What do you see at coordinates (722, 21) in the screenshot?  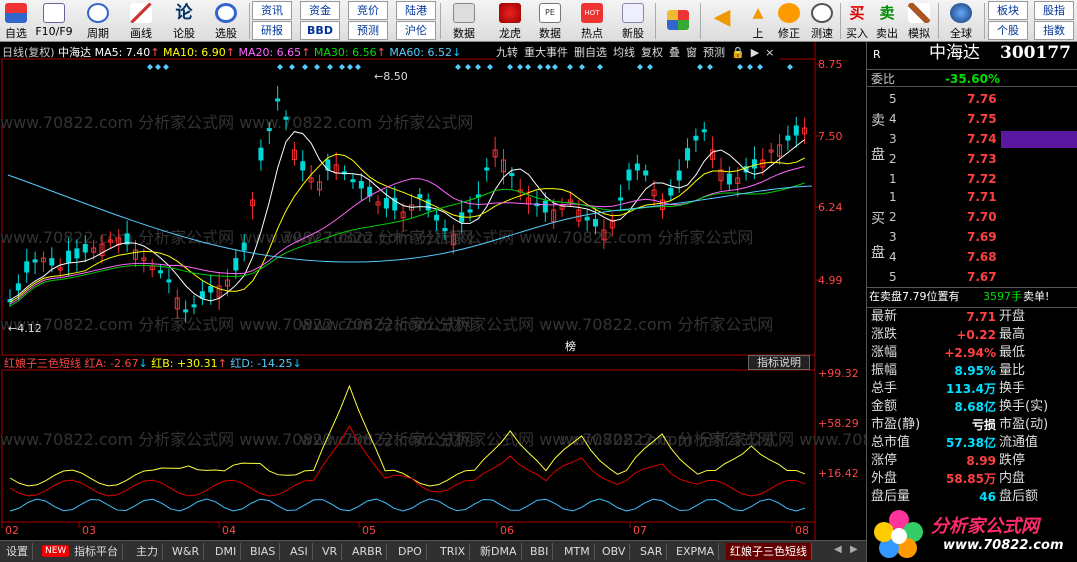 I see `back-button: ◀` at bounding box center [722, 21].